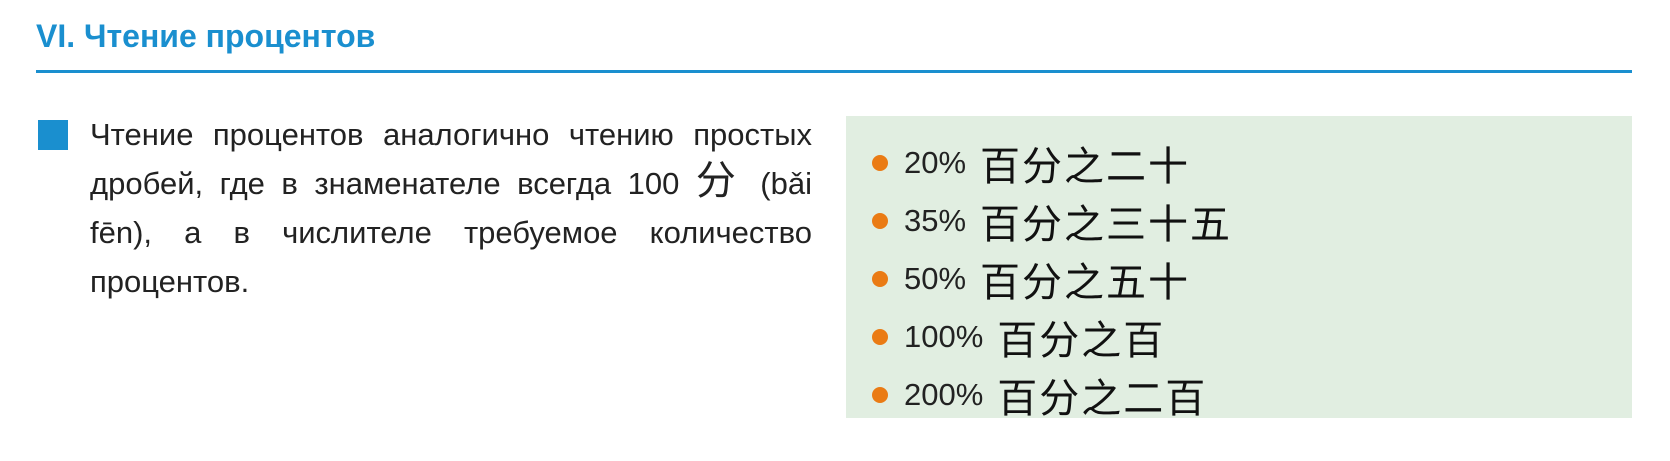 The width and height of the screenshot is (1670, 461). What do you see at coordinates (53, 135) in the screenshot?
I see `square-bullet-icon` at bounding box center [53, 135].